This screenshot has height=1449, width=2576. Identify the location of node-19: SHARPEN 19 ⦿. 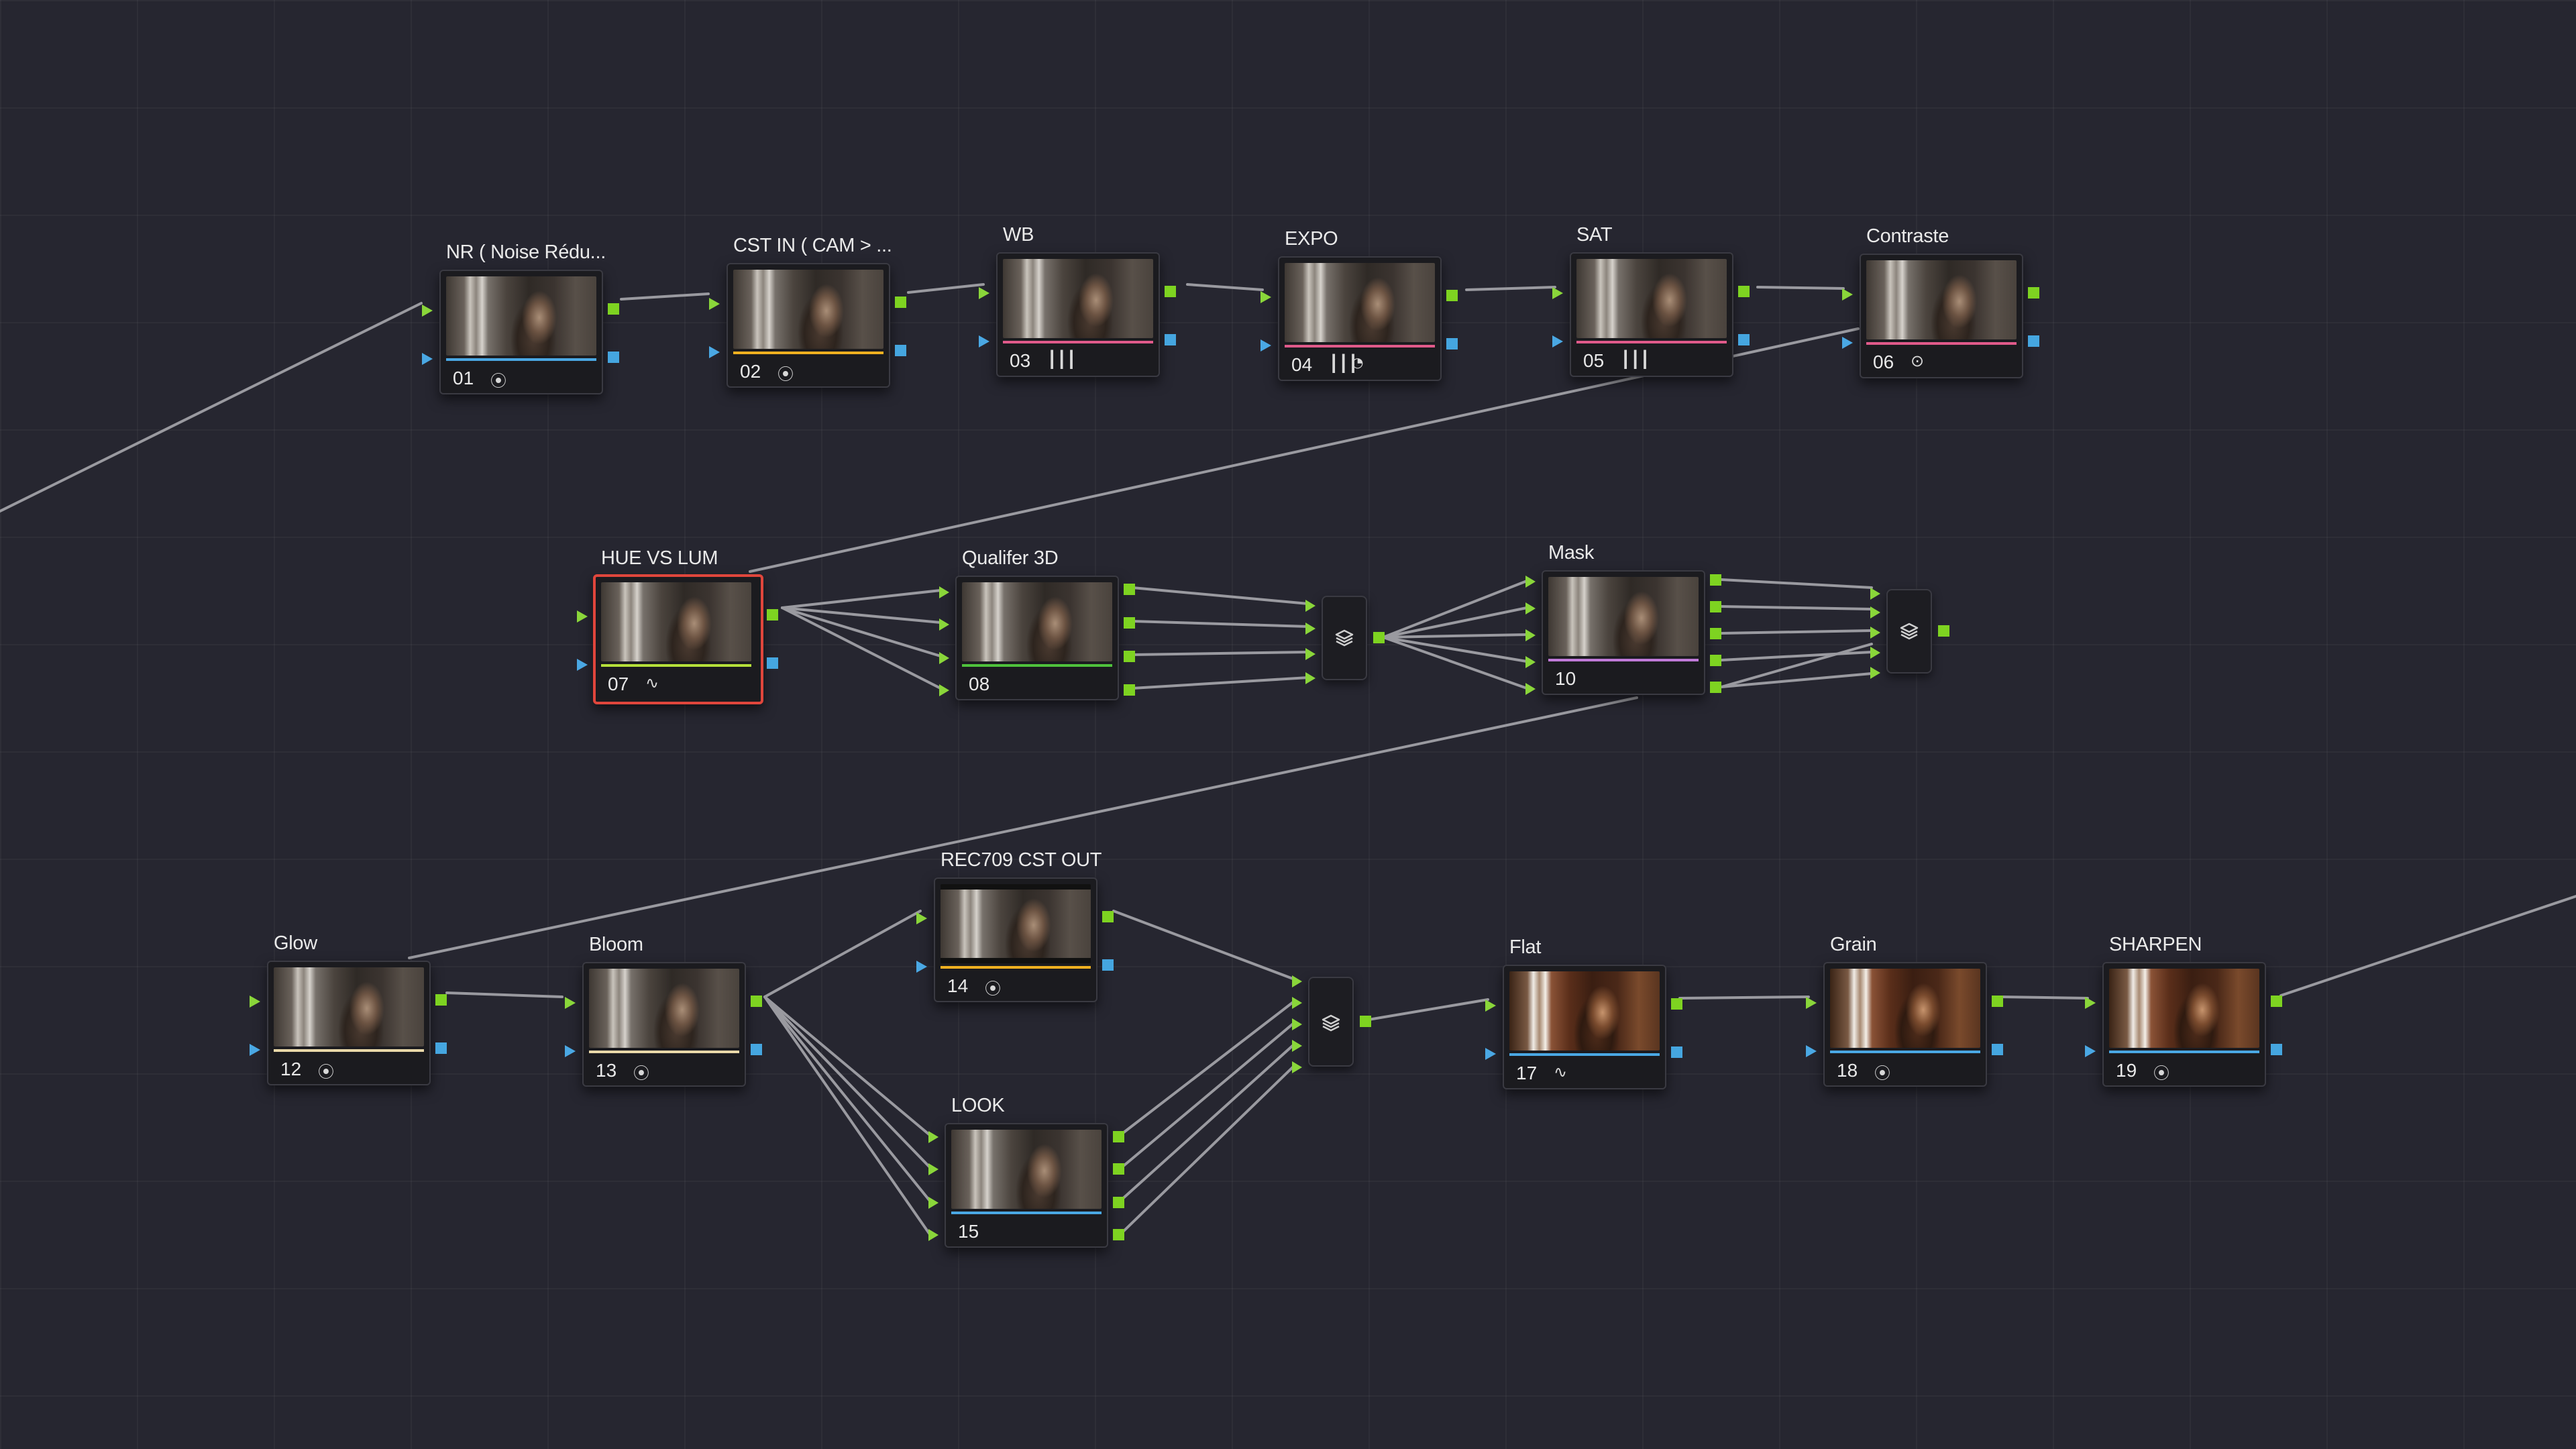
(2183, 1010).